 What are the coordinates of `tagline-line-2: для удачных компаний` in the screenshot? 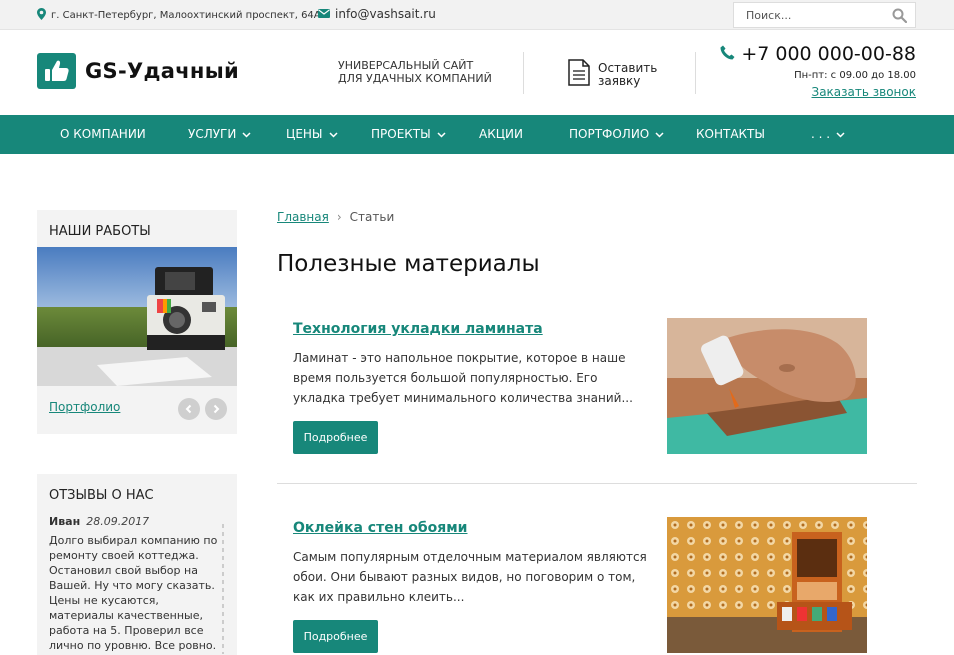 It's located at (415, 78).